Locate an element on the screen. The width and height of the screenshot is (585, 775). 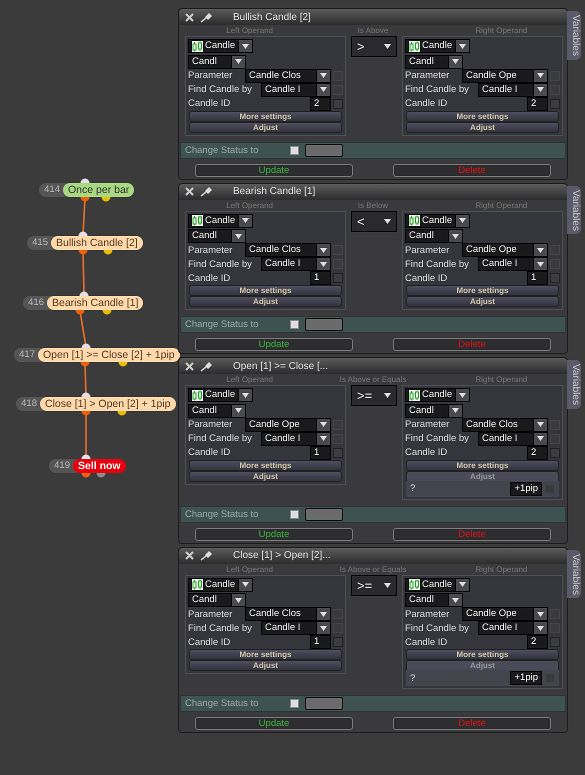
operator-dropdown: > is located at coordinates (374, 46).